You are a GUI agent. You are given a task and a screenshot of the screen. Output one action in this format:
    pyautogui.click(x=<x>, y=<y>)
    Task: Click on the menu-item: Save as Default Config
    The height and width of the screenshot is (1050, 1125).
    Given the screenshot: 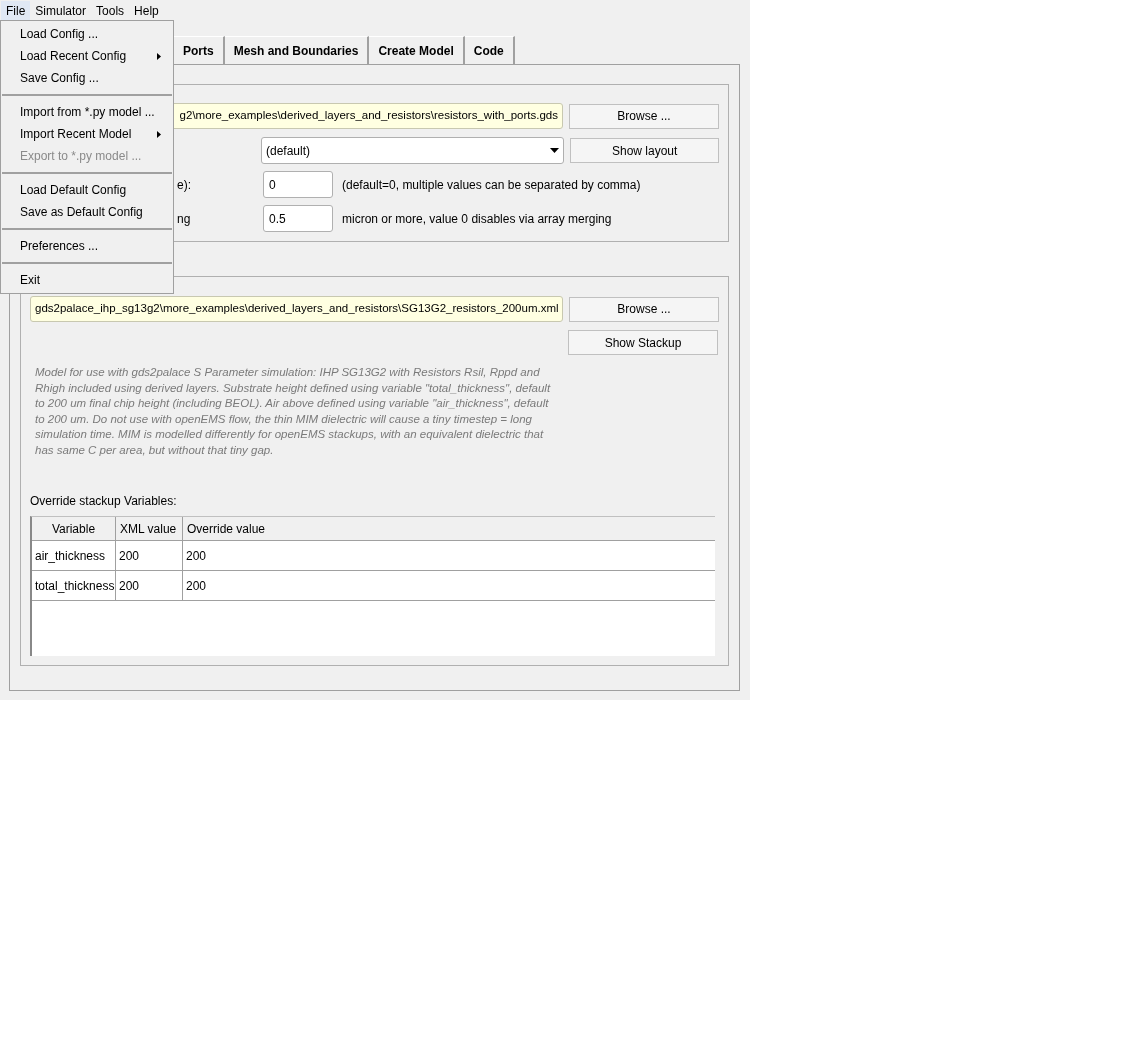 What is the action you would take?
    pyautogui.click(x=87, y=212)
    